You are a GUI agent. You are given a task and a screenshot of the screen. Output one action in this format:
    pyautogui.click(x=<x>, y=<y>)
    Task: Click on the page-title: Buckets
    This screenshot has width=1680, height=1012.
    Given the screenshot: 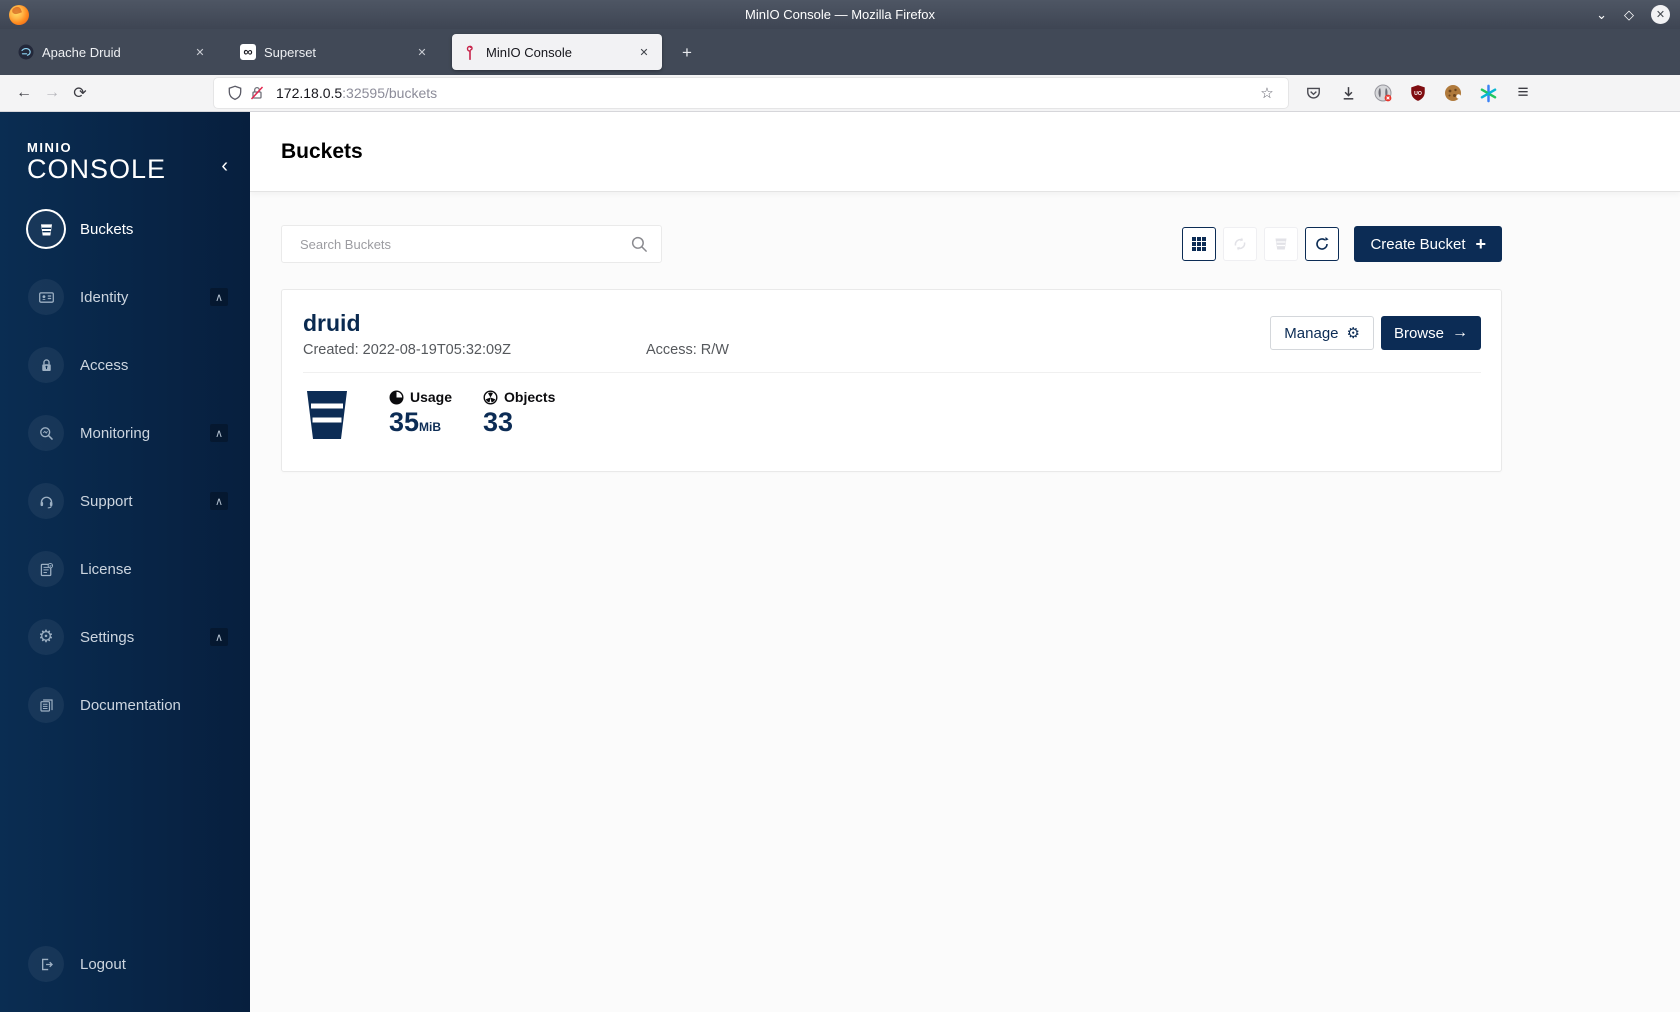 What is the action you would take?
    pyautogui.click(x=322, y=151)
    